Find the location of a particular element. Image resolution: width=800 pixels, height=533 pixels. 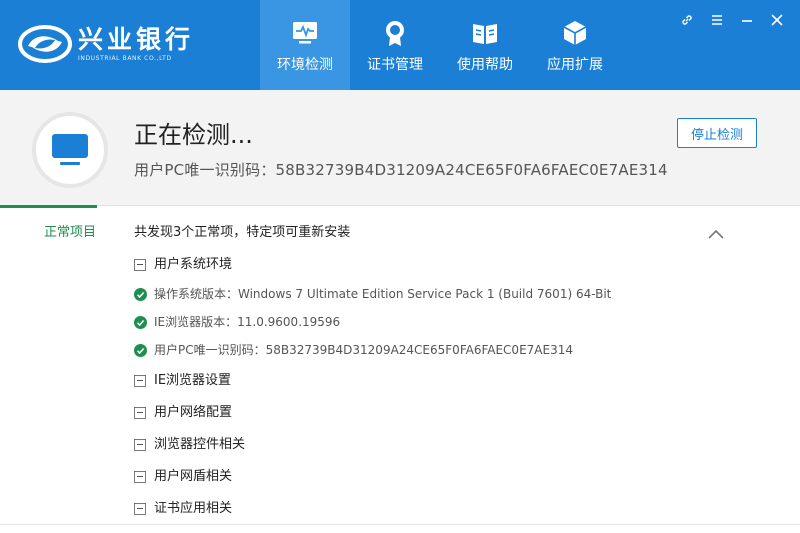

group-label: 用户网络配置 is located at coordinates (193, 412).